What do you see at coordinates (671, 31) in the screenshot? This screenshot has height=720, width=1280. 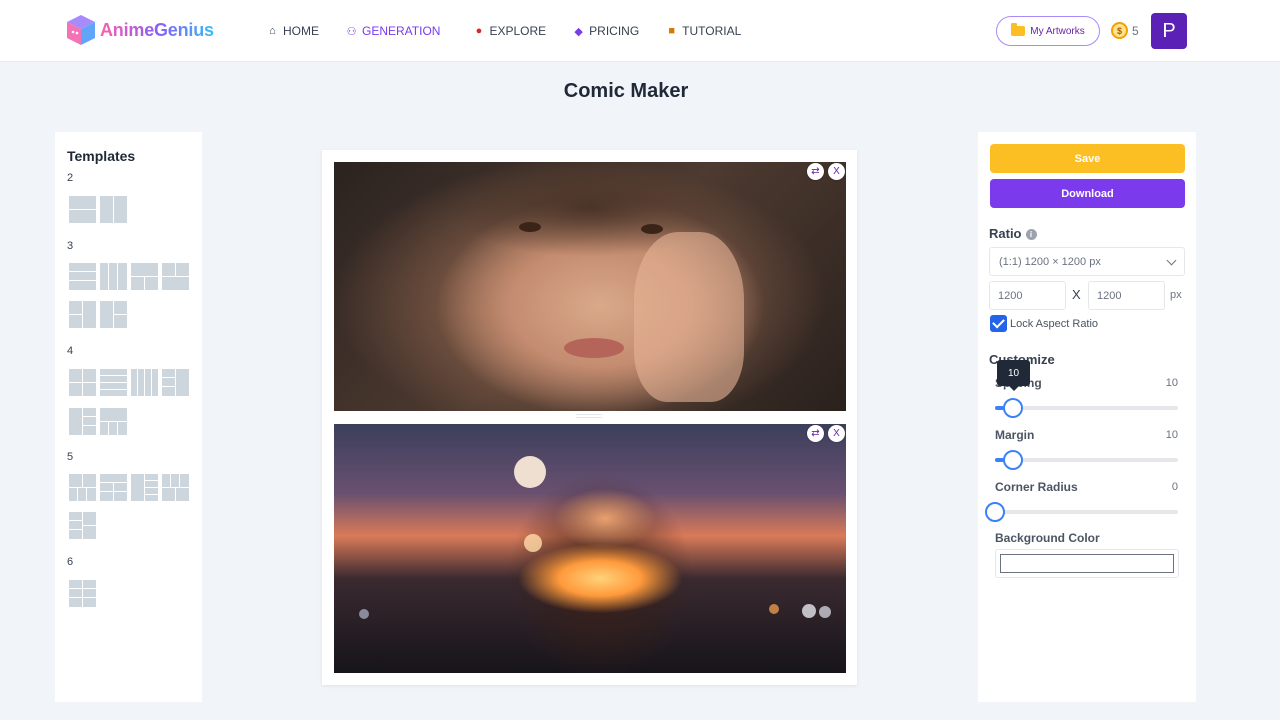 I see `book-icon: ■` at bounding box center [671, 31].